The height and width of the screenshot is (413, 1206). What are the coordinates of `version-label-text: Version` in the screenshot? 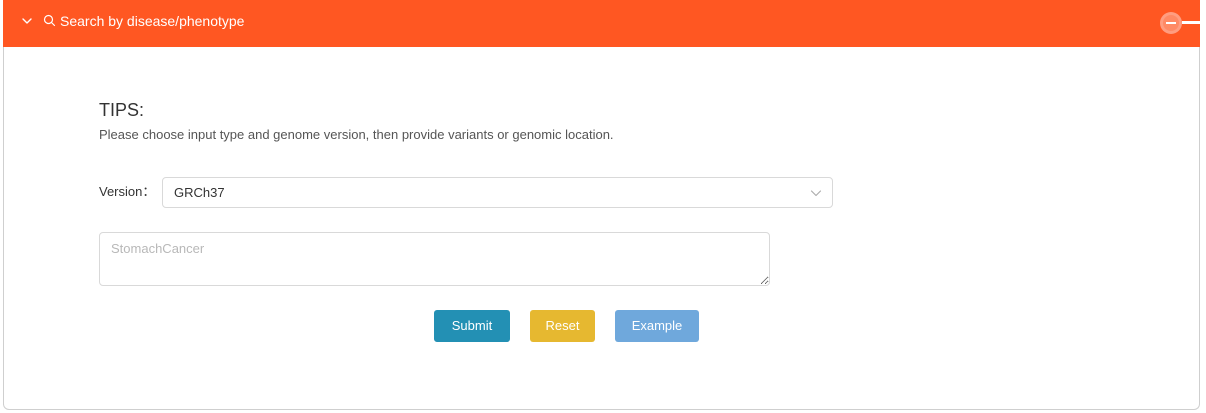 It's located at (121, 191).